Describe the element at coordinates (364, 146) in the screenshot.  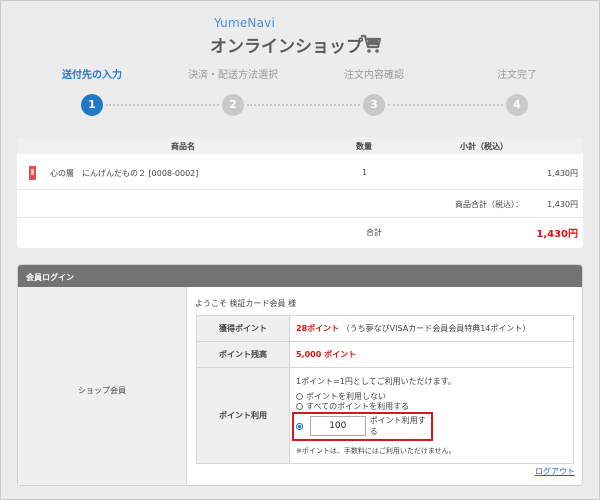
I see `col-header-qty: 数量` at that location.